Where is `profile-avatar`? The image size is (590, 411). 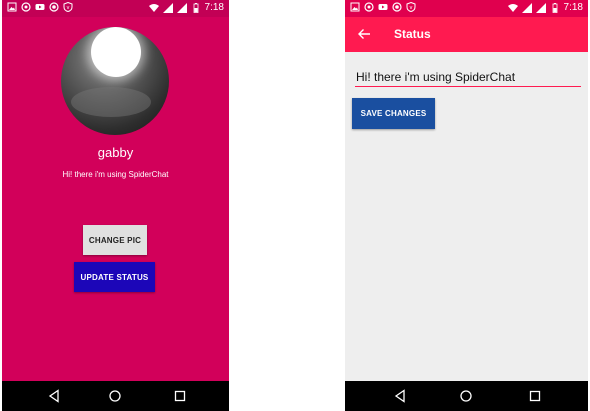
profile-avatar is located at coordinates (115, 81).